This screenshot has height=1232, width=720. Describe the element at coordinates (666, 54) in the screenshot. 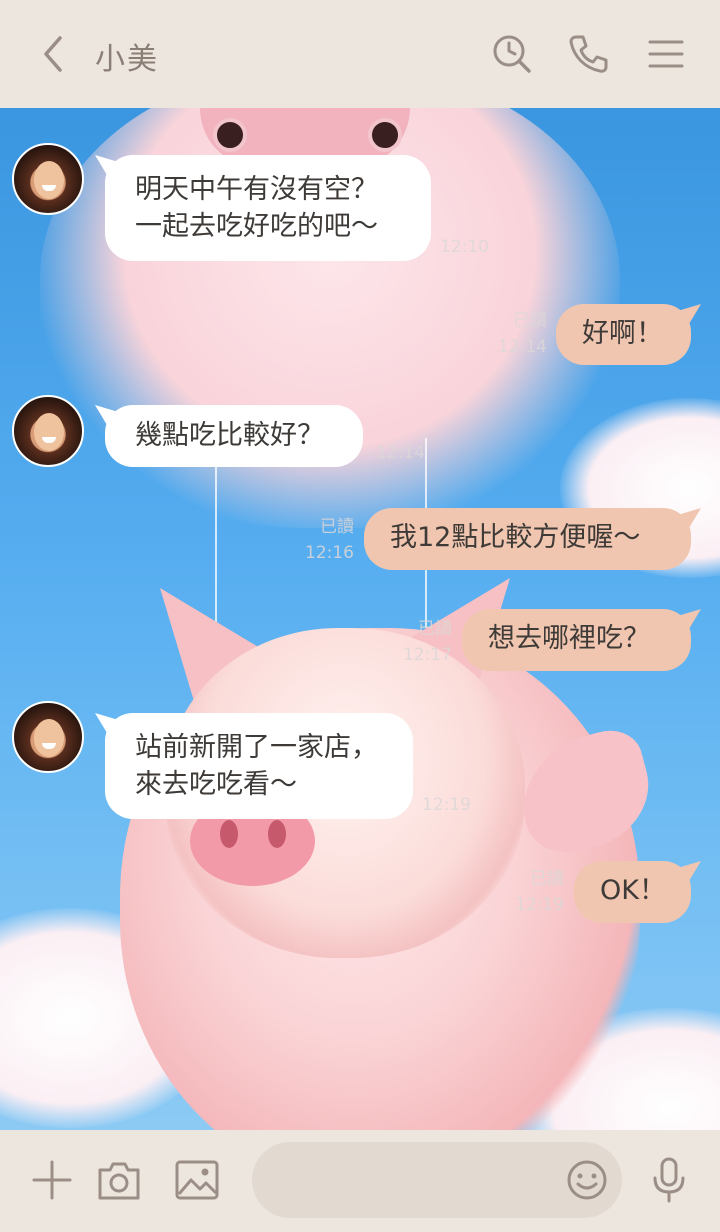

I see `menu-icon` at that location.